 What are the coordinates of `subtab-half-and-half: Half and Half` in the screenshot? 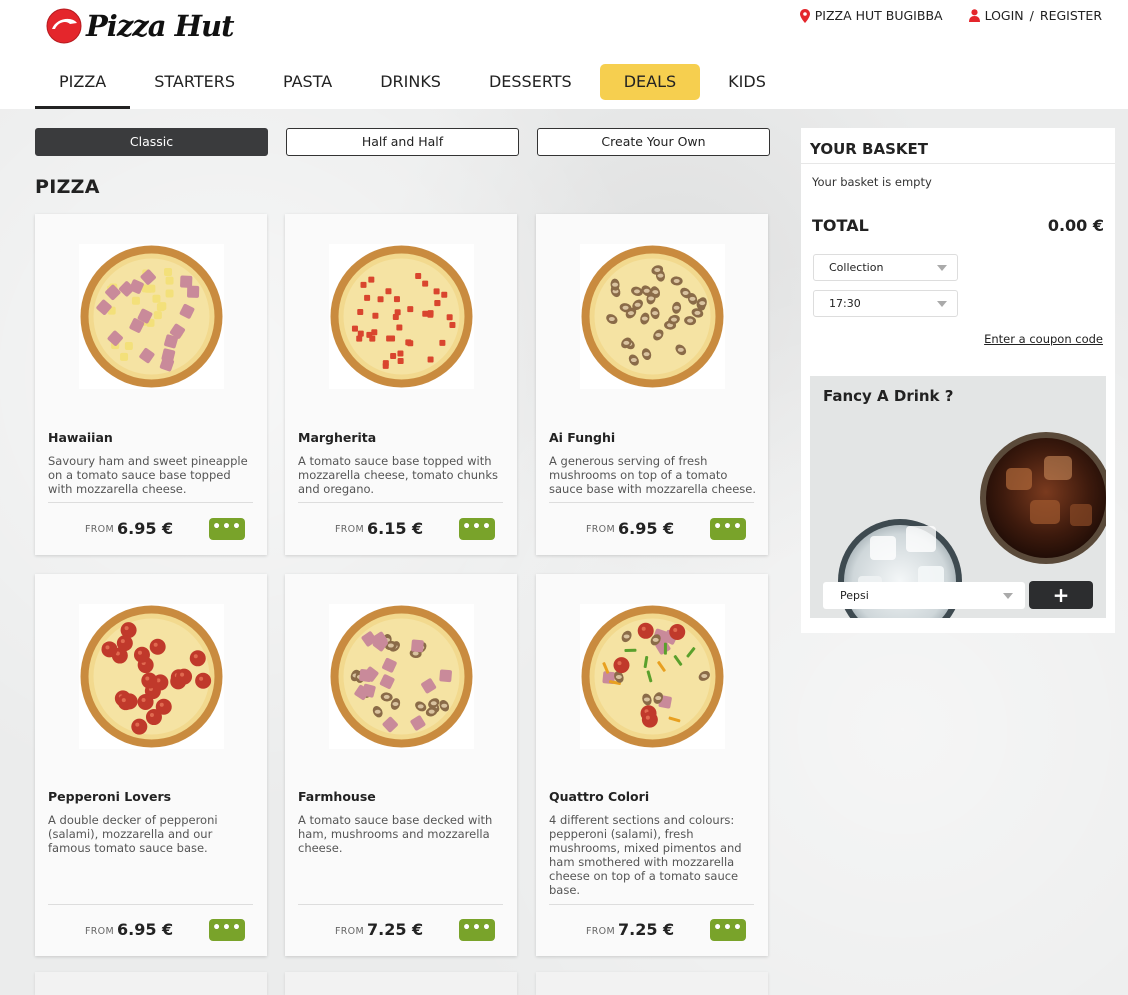 It's located at (402, 142).